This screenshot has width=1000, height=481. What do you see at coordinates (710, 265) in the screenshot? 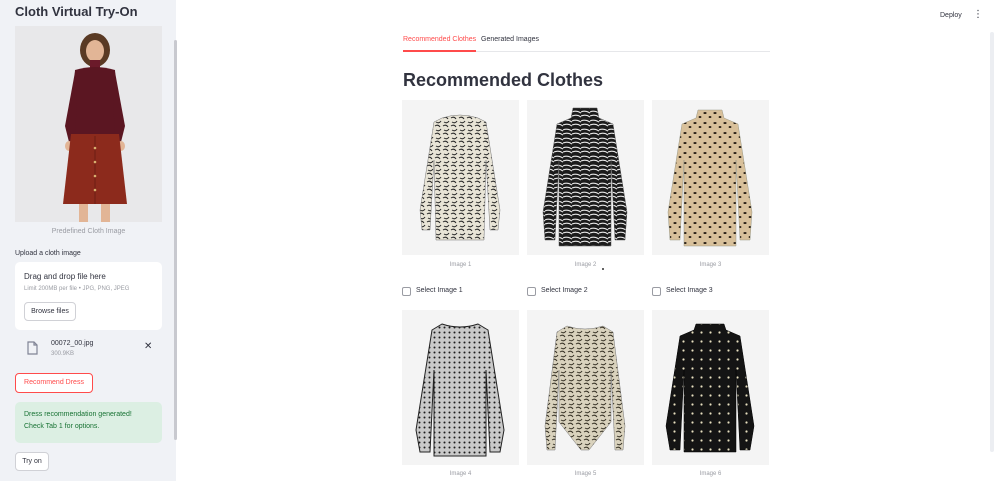
I see `image-caption-3: Image 3` at bounding box center [710, 265].